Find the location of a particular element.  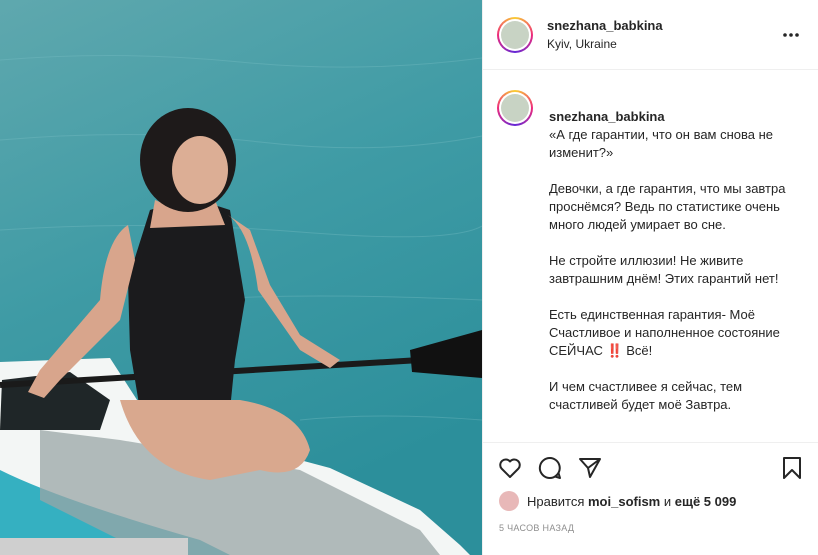

location-link: Kyiv, Ukraine is located at coordinates (605, 44).